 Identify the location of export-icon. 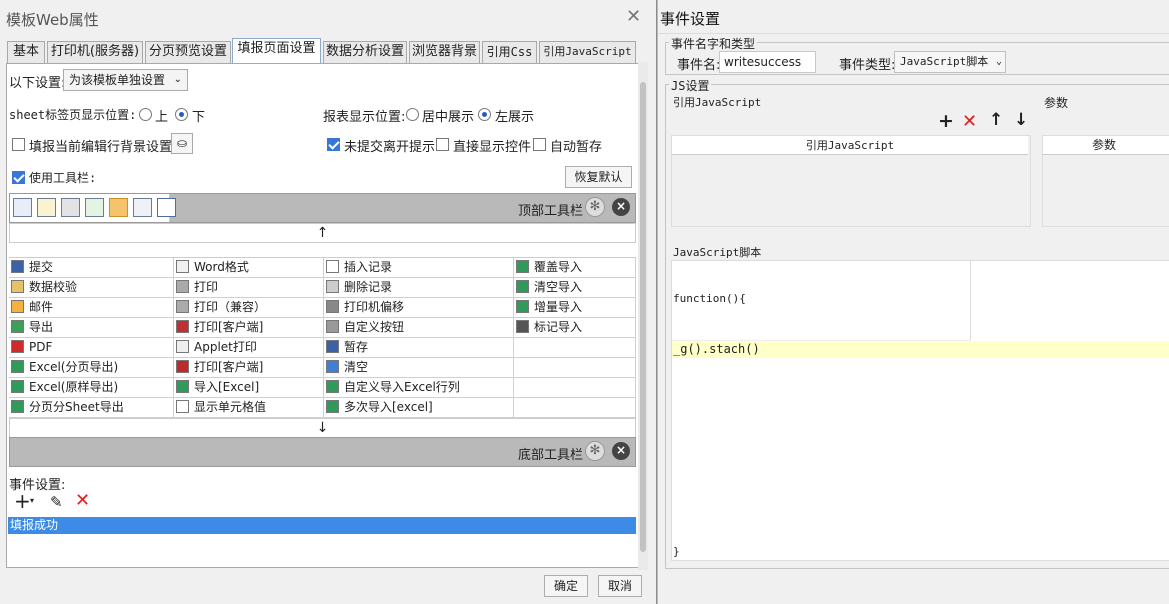
(94, 207).